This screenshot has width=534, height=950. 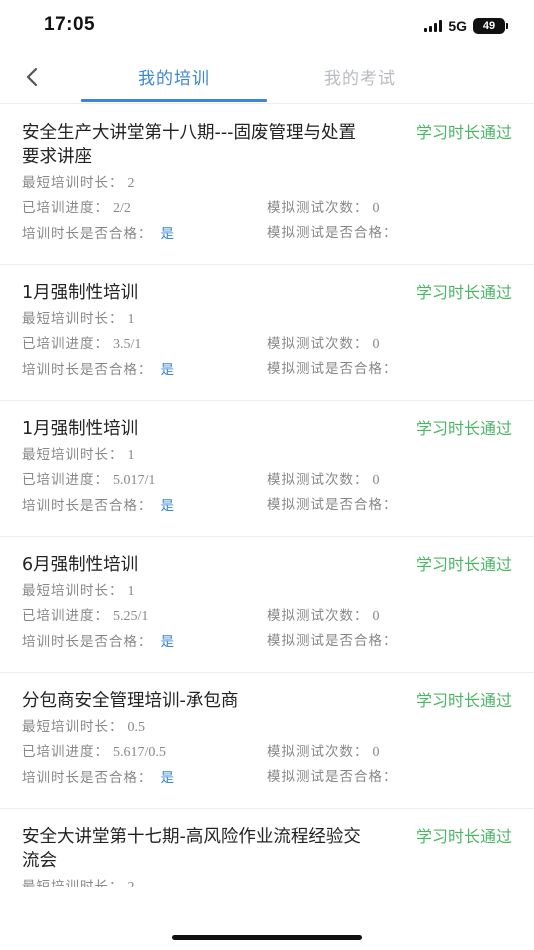 I want to click on signal-icon, so click(x=433, y=26).